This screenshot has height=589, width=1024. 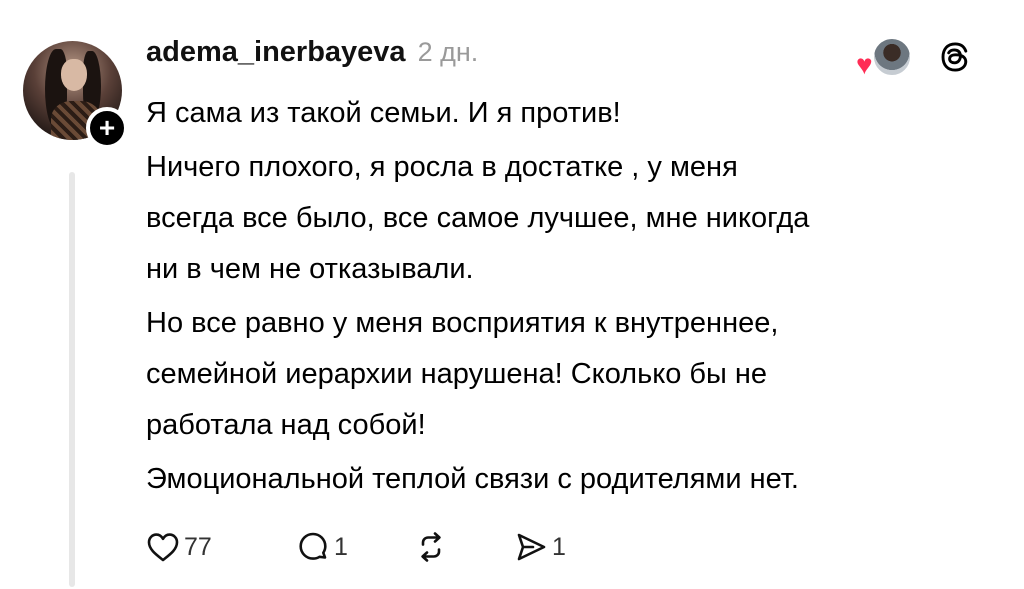 I want to click on heart-outline-icon, so click(x=163, y=547).